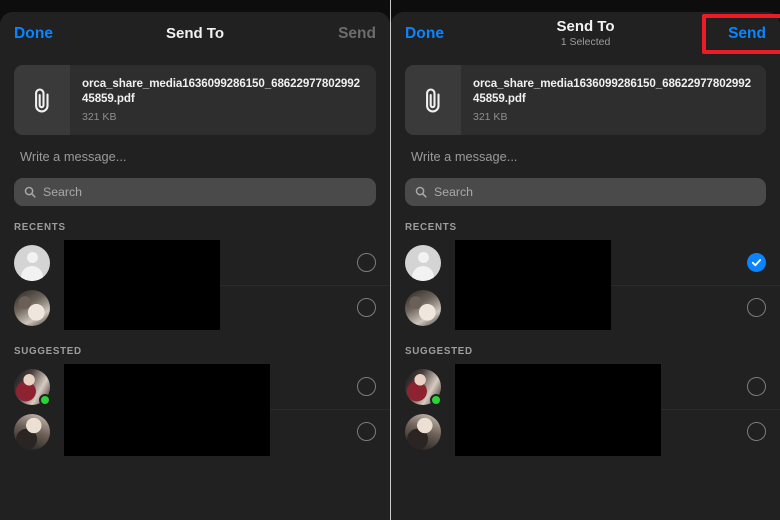 The width and height of the screenshot is (780, 520). I want to click on navigation-bar: Done Send To Send, so click(195, 34).